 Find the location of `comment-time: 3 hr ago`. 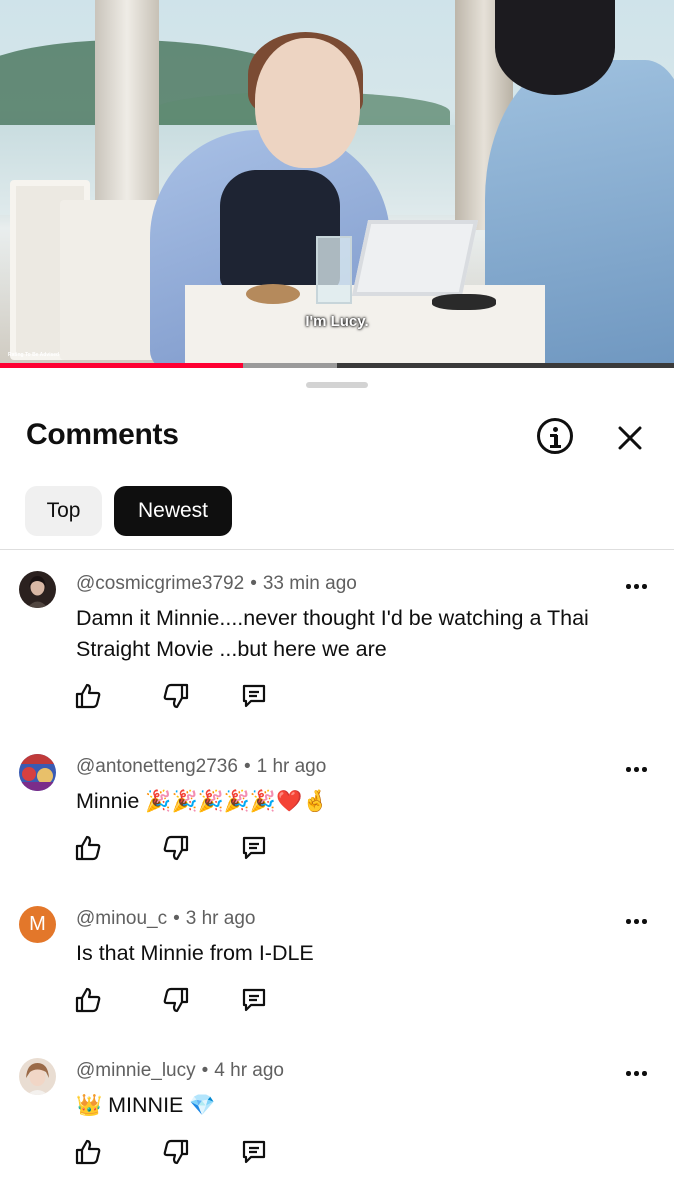

comment-time: 3 hr ago is located at coordinates (220, 918).